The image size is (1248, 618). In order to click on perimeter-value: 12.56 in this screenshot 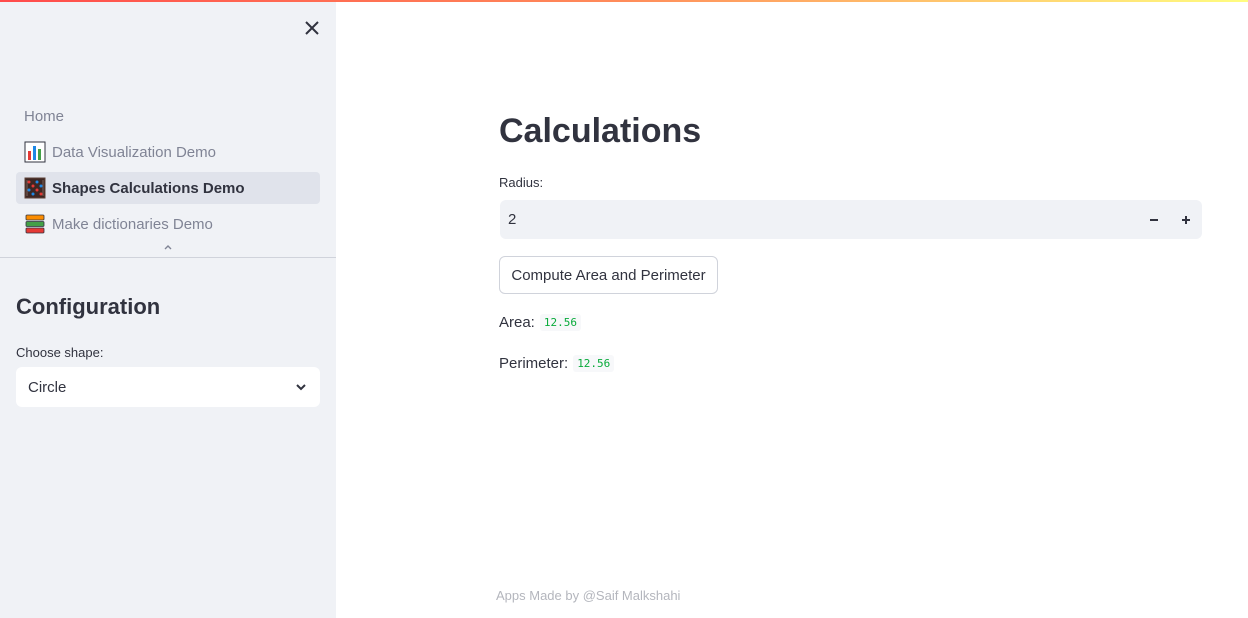, I will do `click(594, 363)`.